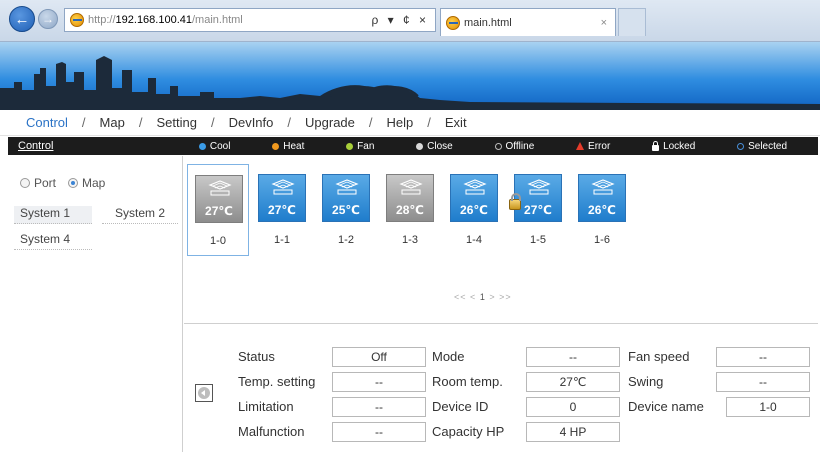 The width and height of the screenshot is (820, 454). I want to click on capacity-value: 4 HP, so click(573, 432).